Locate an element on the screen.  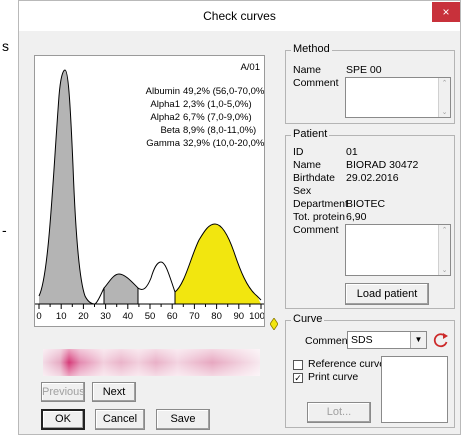
x-axis-ticks is located at coordinates (150, 306).